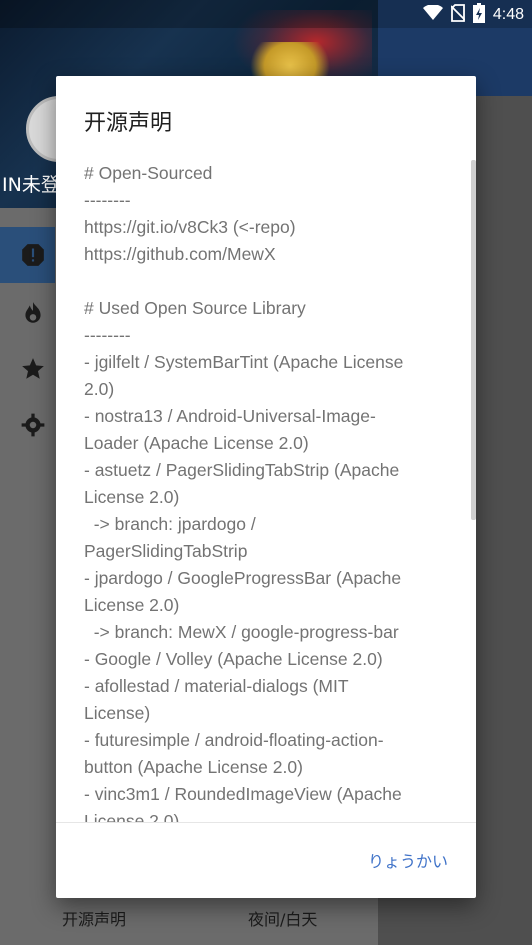 This screenshot has width=532, height=945. What do you see at coordinates (180, 254) in the screenshot?
I see `dialog-text-line: https://github.com/MewX` at bounding box center [180, 254].